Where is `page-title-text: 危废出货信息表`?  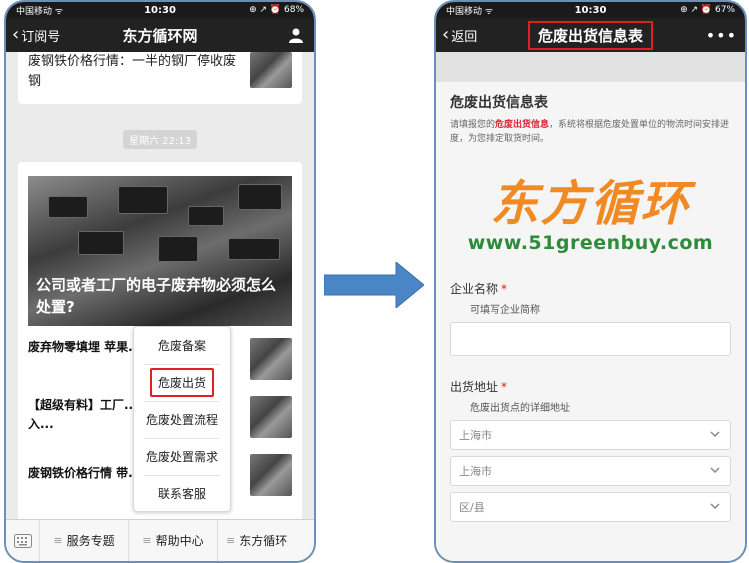 page-title-text: 危废出货信息表 is located at coordinates (590, 35).